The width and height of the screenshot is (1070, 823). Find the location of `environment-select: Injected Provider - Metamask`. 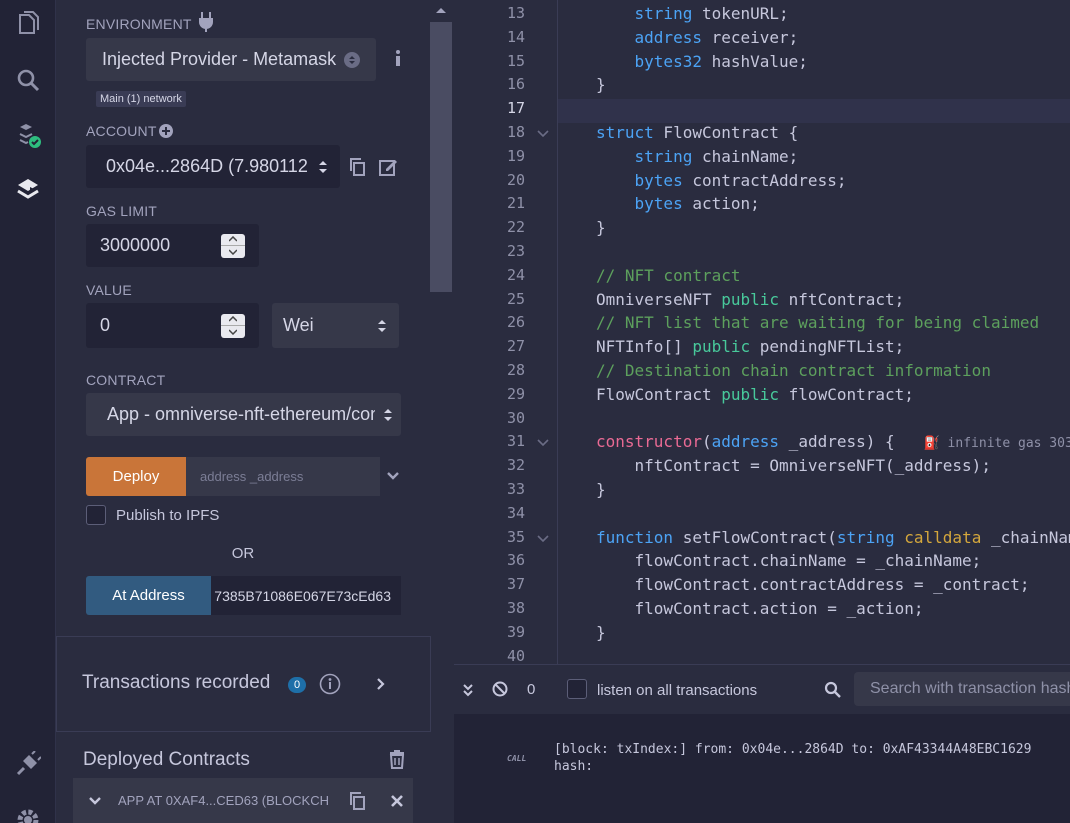

environment-select: Injected Provider - Metamask is located at coordinates (231, 59).